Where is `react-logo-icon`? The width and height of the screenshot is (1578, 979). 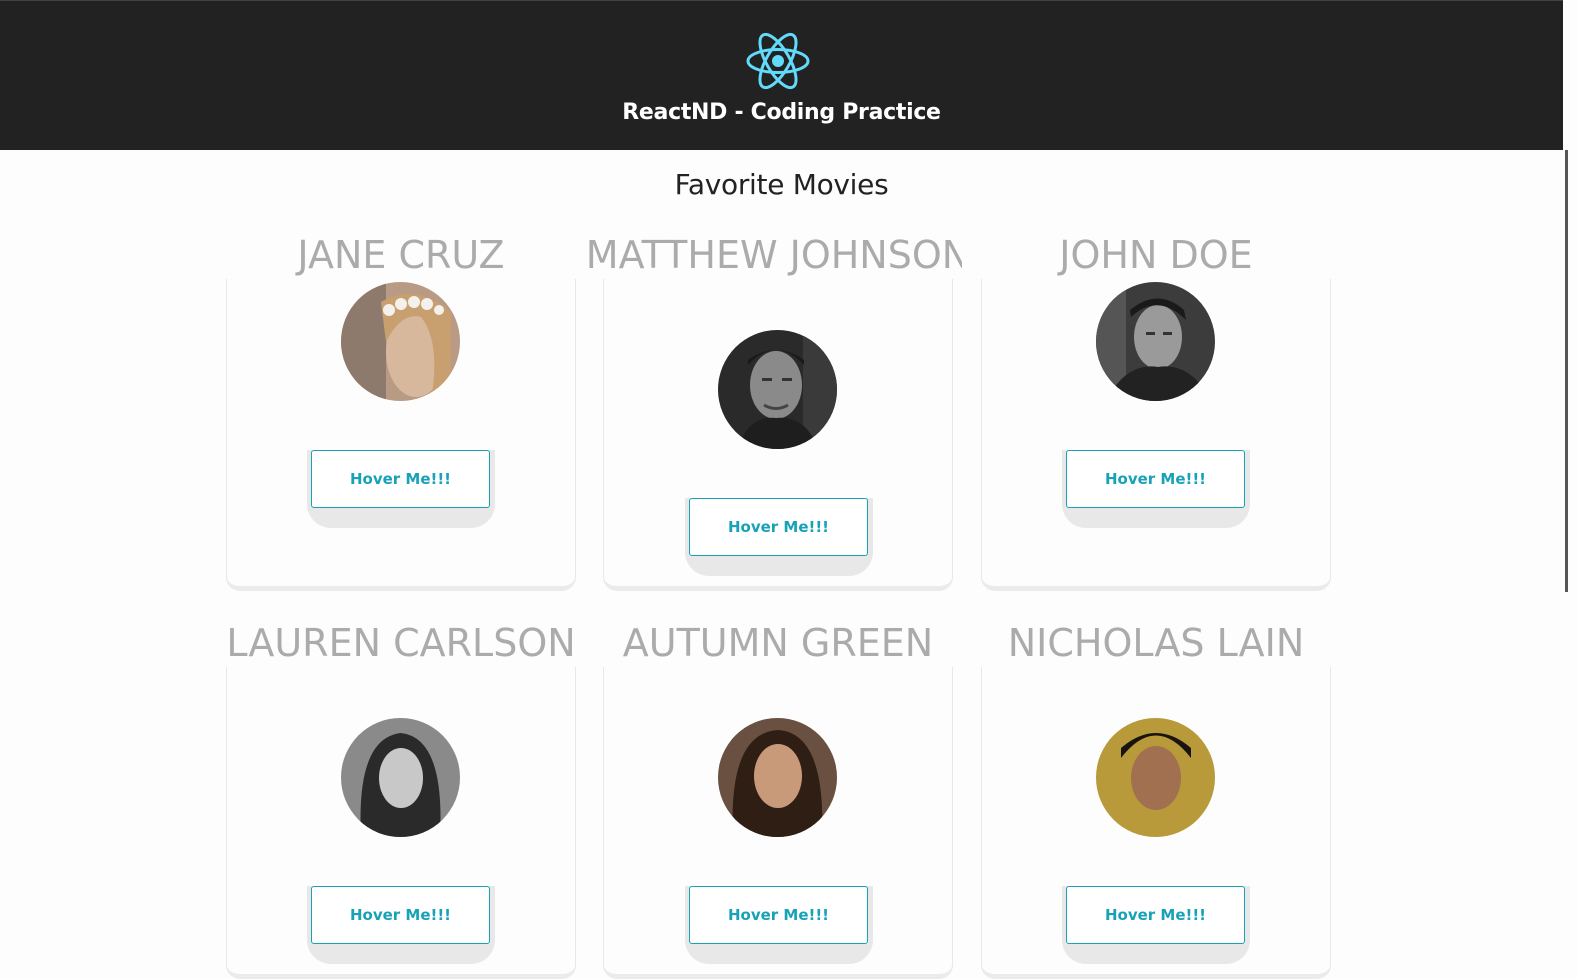 react-logo-icon is located at coordinates (778, 61).